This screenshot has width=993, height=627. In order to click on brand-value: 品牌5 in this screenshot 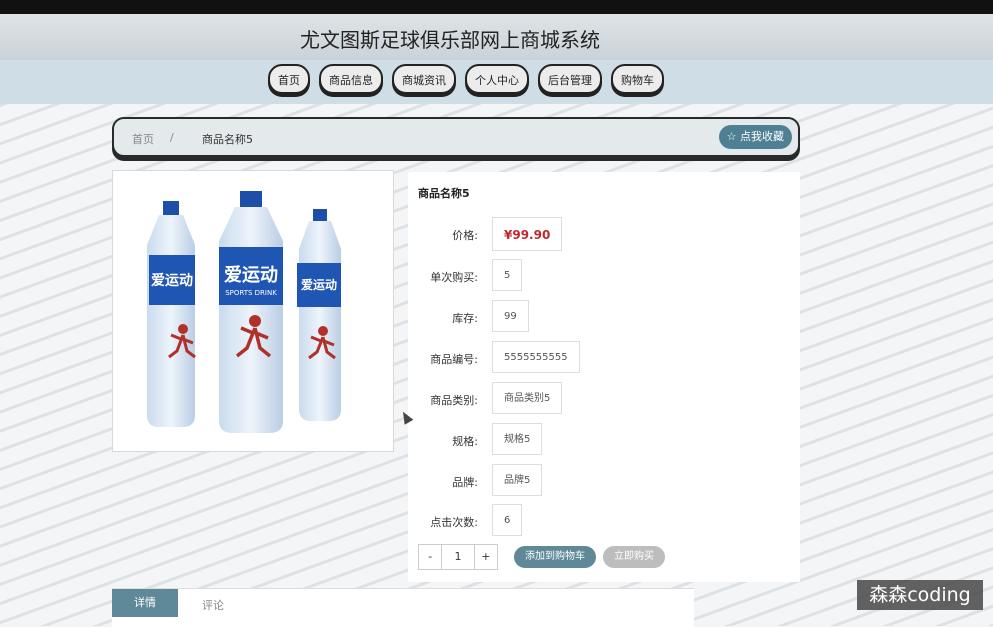, I will do `click(517, 480)`.